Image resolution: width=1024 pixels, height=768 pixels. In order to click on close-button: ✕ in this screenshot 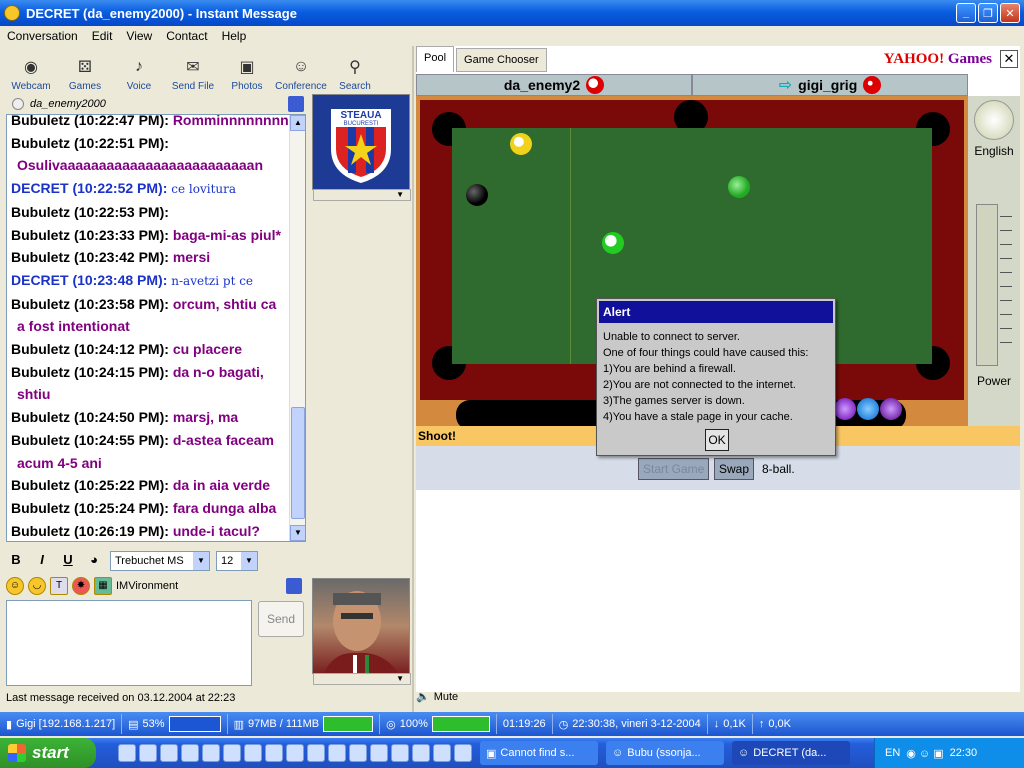, I will do `click(1010, 13)`.